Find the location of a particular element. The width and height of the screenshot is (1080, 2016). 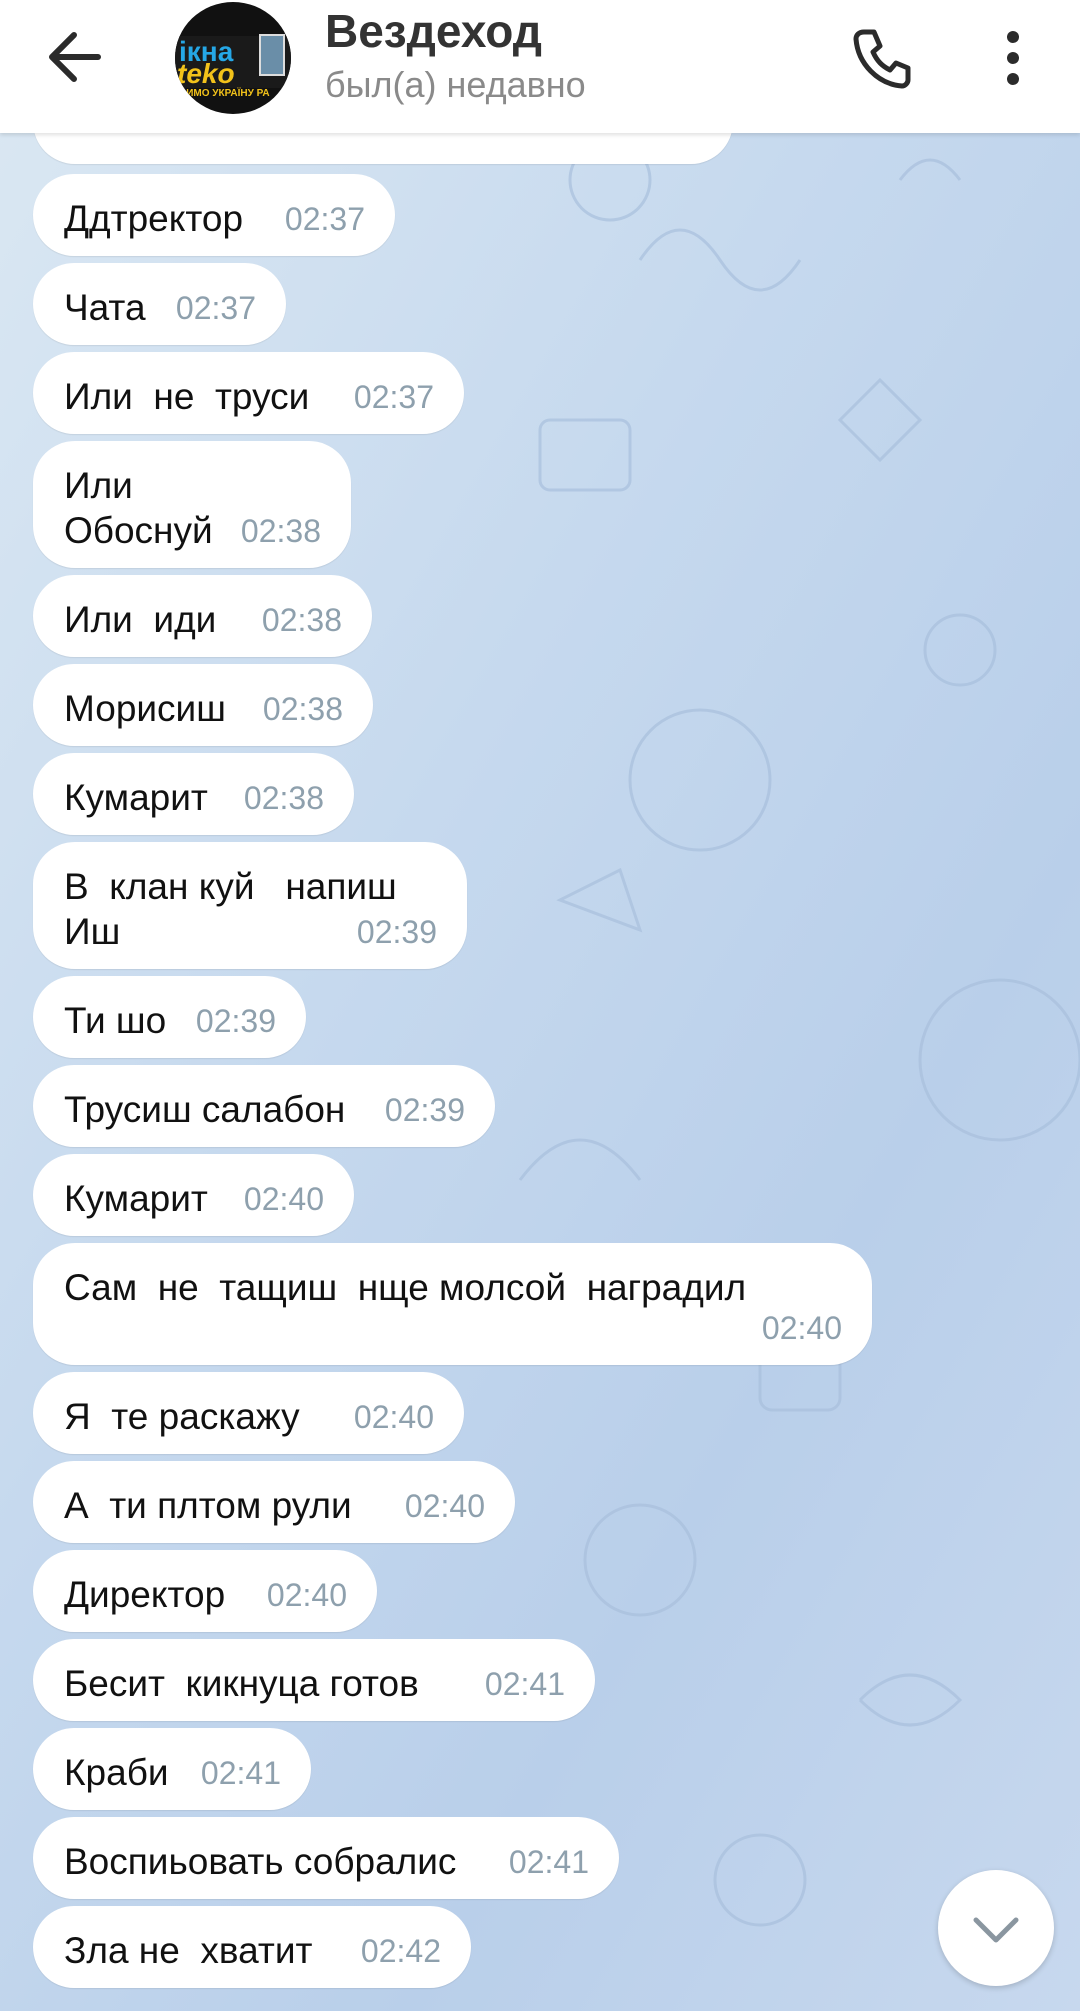

message-text: Краби is located at coordinates (116, 1772).